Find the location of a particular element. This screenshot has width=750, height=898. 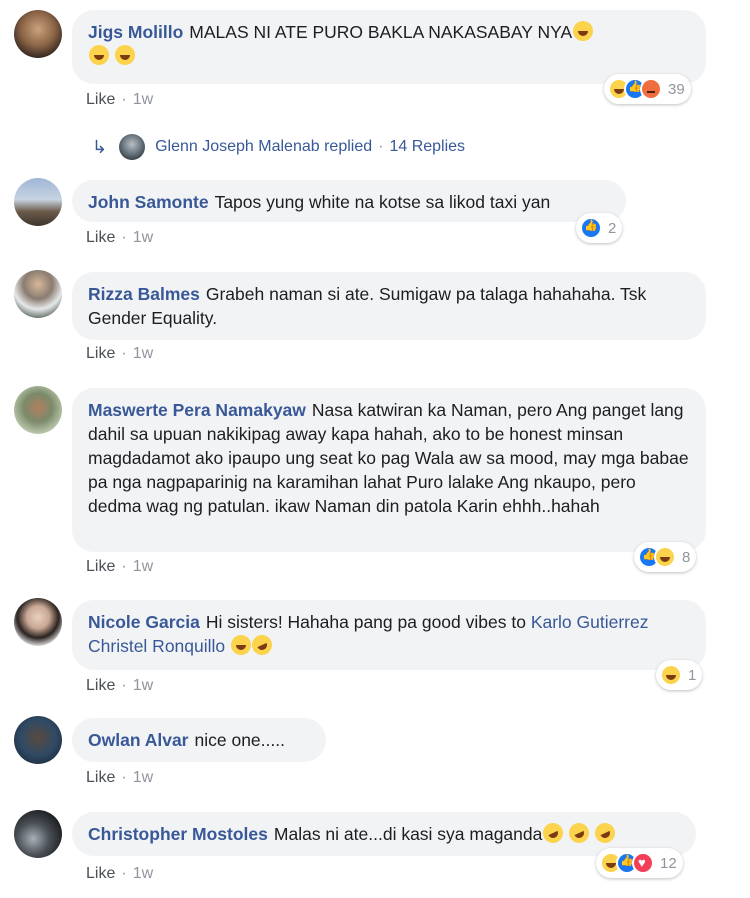

reaction-count: 1 is located at coordinates (692, 675).